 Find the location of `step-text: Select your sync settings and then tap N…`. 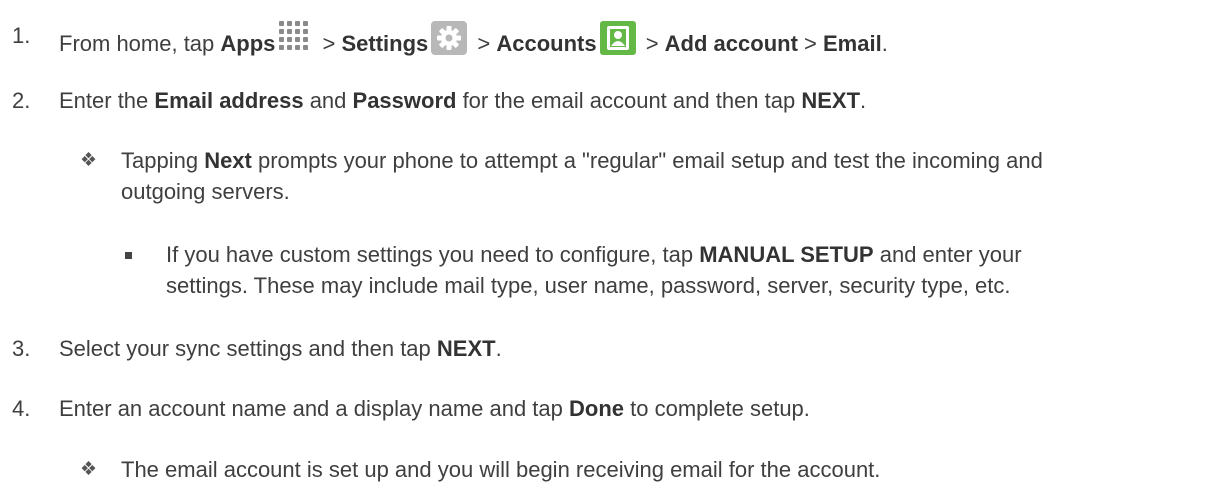

step-text: Select your sync settings and then tap N… is located at coordinates (280, 348).